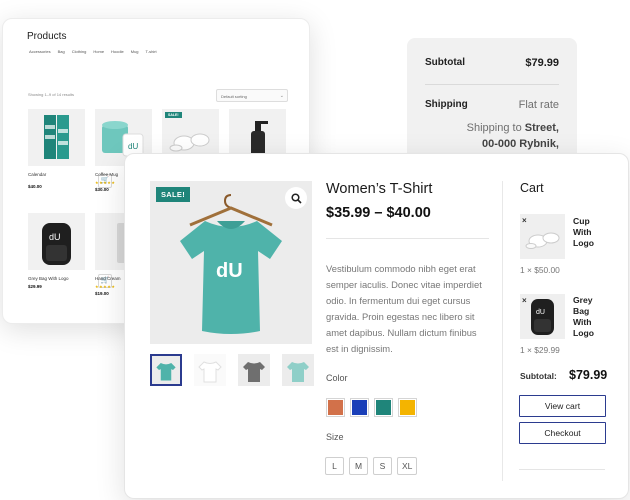 The width and height of the screenshot is (630, 500). What do you see at coordinates (47, 36) in the screenshot?
I see `products-title: Products` at bounding box center [47, 36].